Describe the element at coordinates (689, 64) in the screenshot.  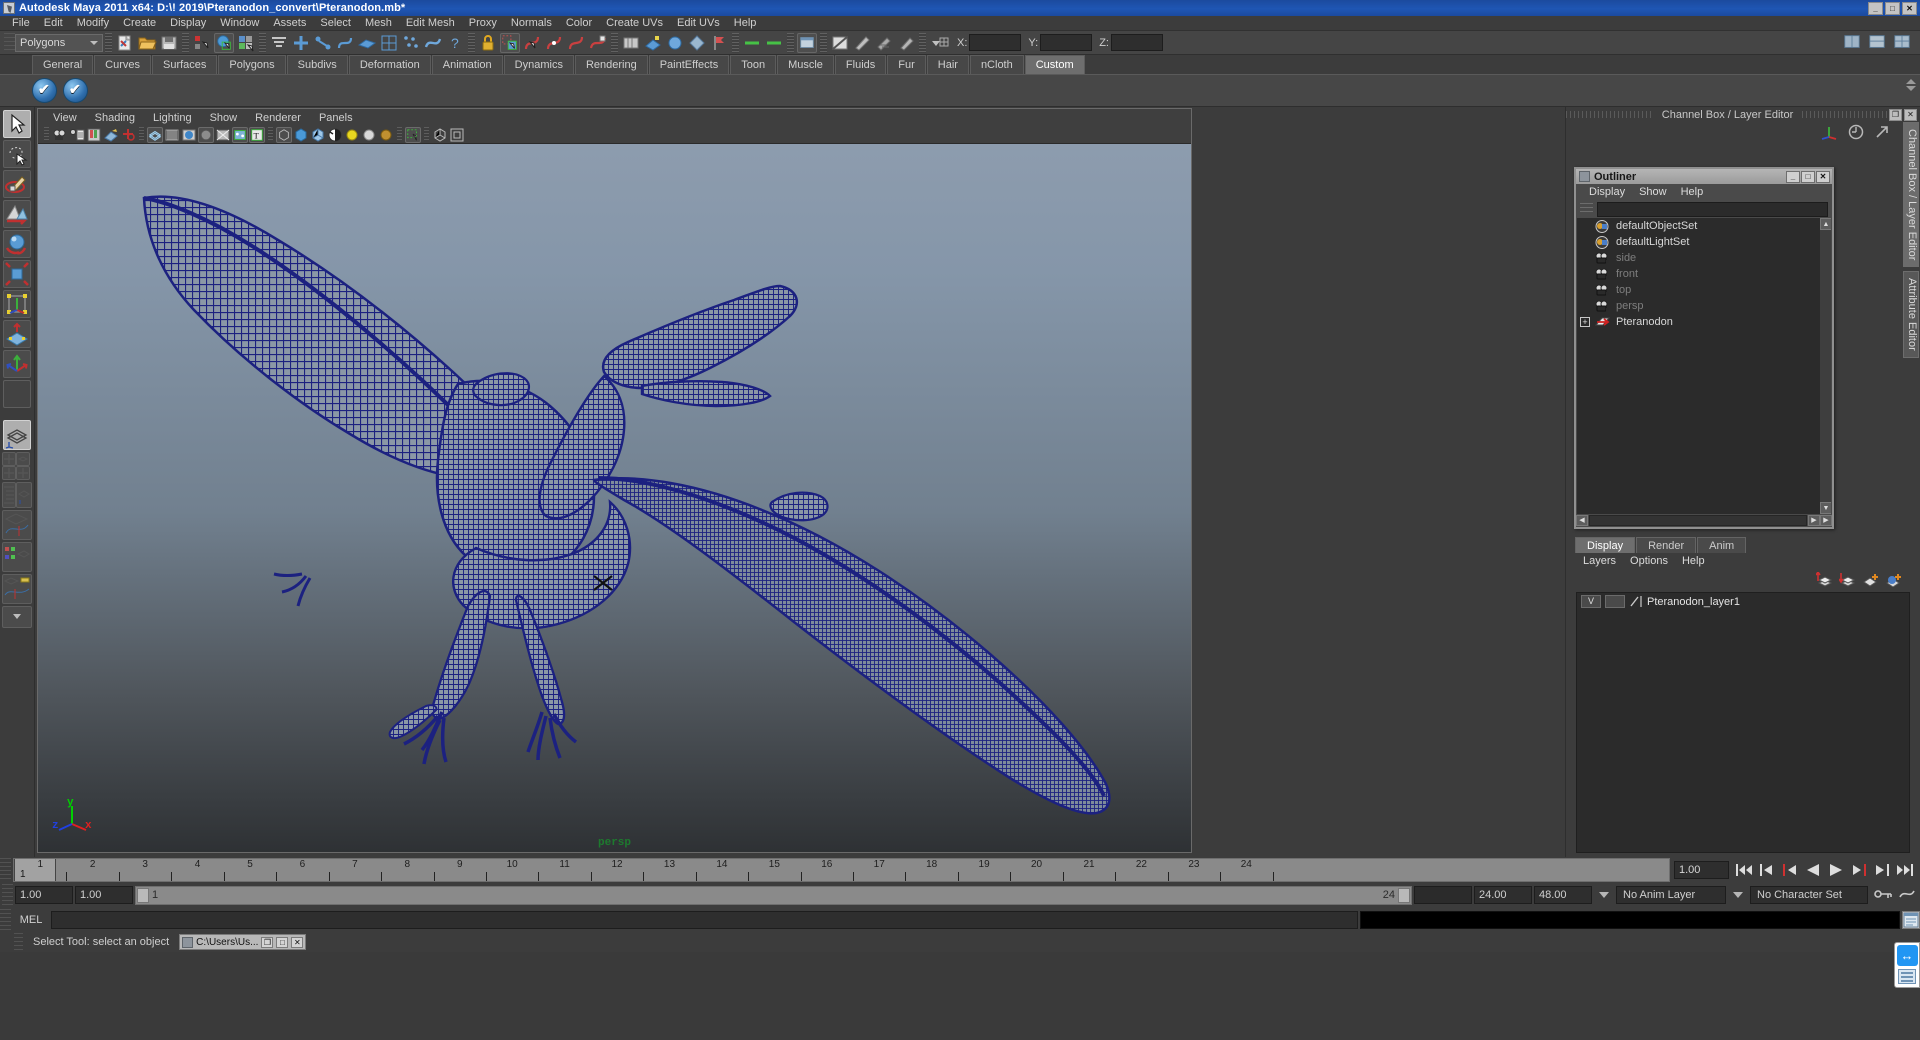
I see `shelf-tab-painteffects: PaintEffects` at that location.